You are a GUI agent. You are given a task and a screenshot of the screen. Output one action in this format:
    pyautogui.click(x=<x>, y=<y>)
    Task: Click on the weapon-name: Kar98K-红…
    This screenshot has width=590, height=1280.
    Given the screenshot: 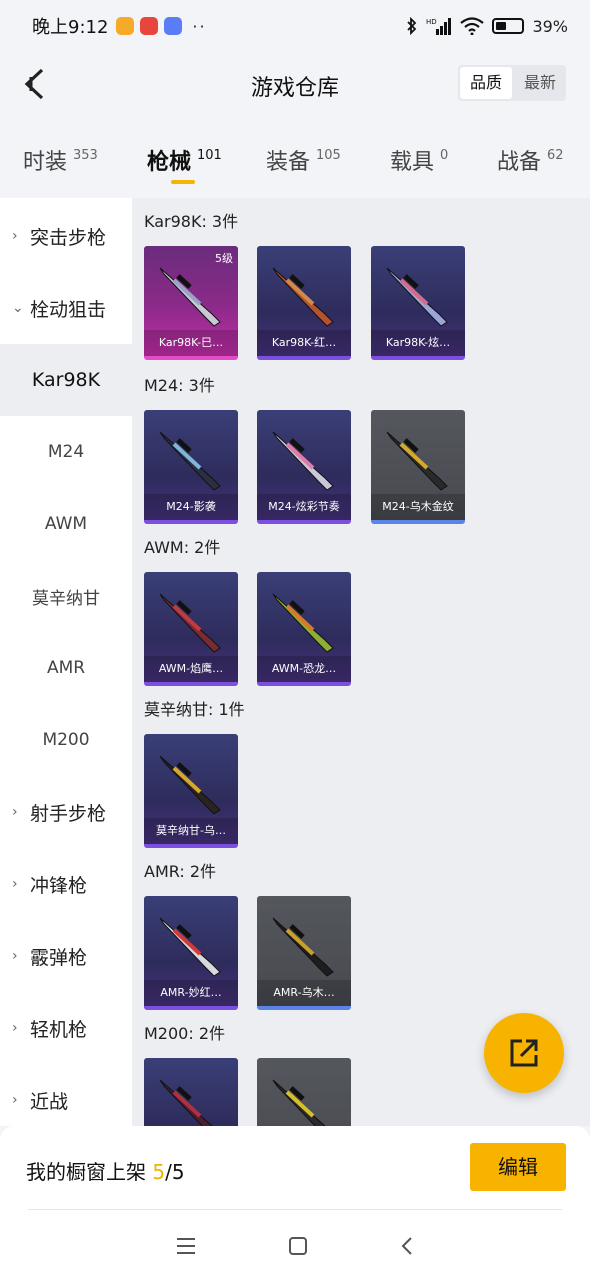 What is the action you would take?
    pyautogui.click(x=304, y=343)
    